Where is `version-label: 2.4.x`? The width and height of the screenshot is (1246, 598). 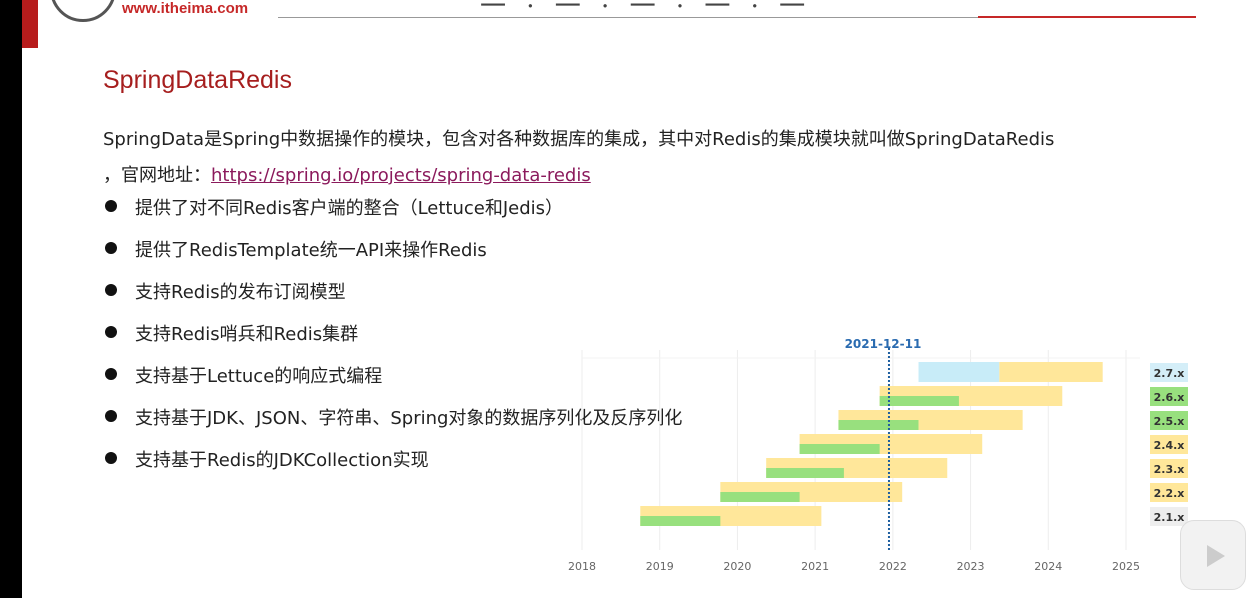 version-label: 2.4.x is located at coordinates (1169, 445).